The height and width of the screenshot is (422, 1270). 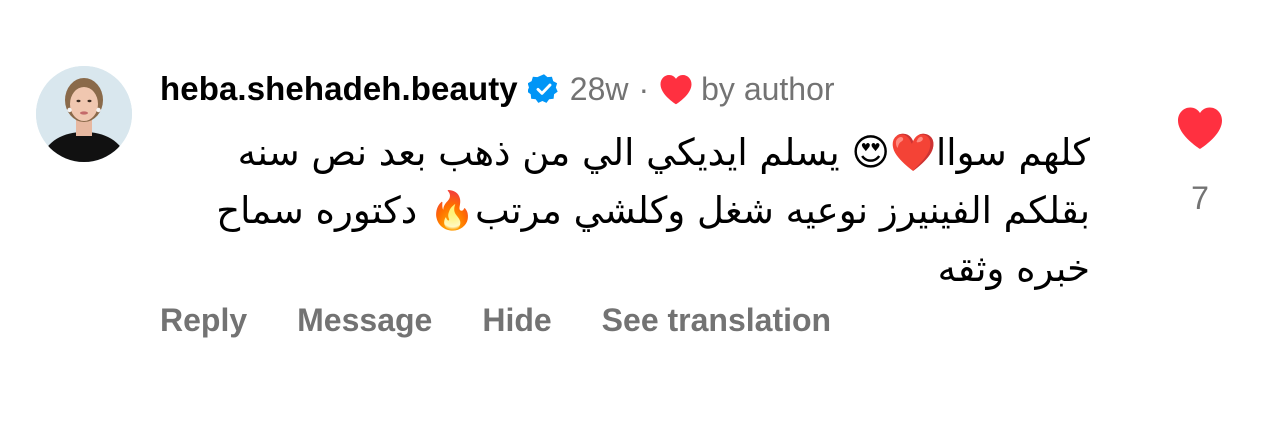 What do you see at coordinates (716, 320) in the screenshot?
I see `see-translation-button: See translation` at bounding box center [716, 320].